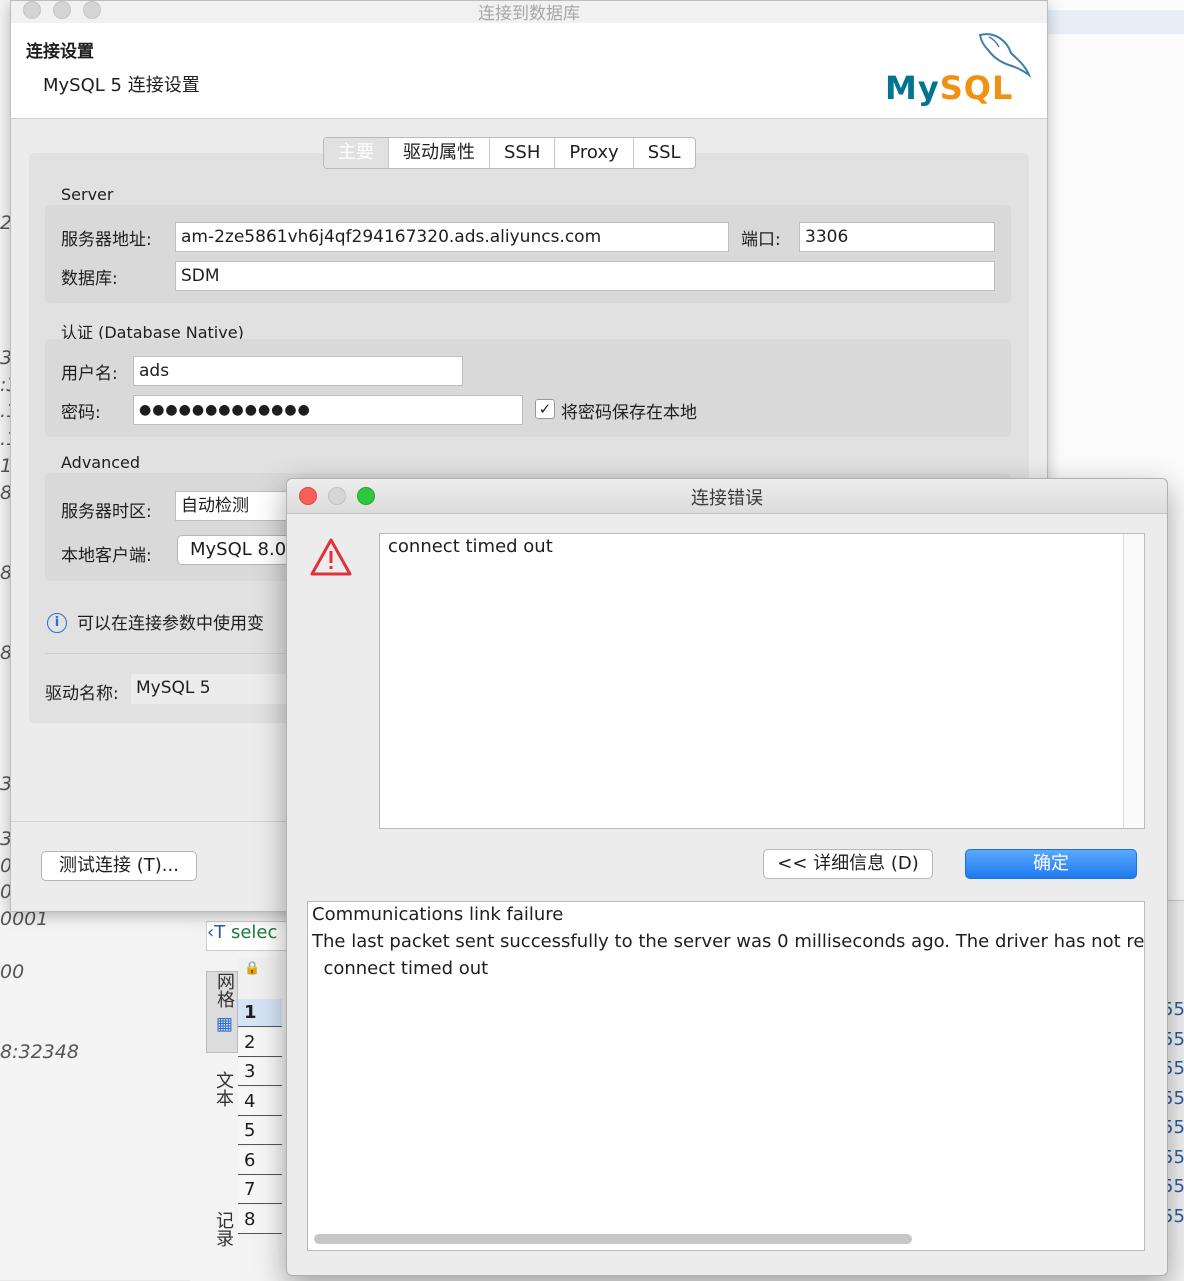 Image resolution: width=1184 pixels, height=1281 pixels. I want to click on error-message: connect timed out, so click(470, 546).